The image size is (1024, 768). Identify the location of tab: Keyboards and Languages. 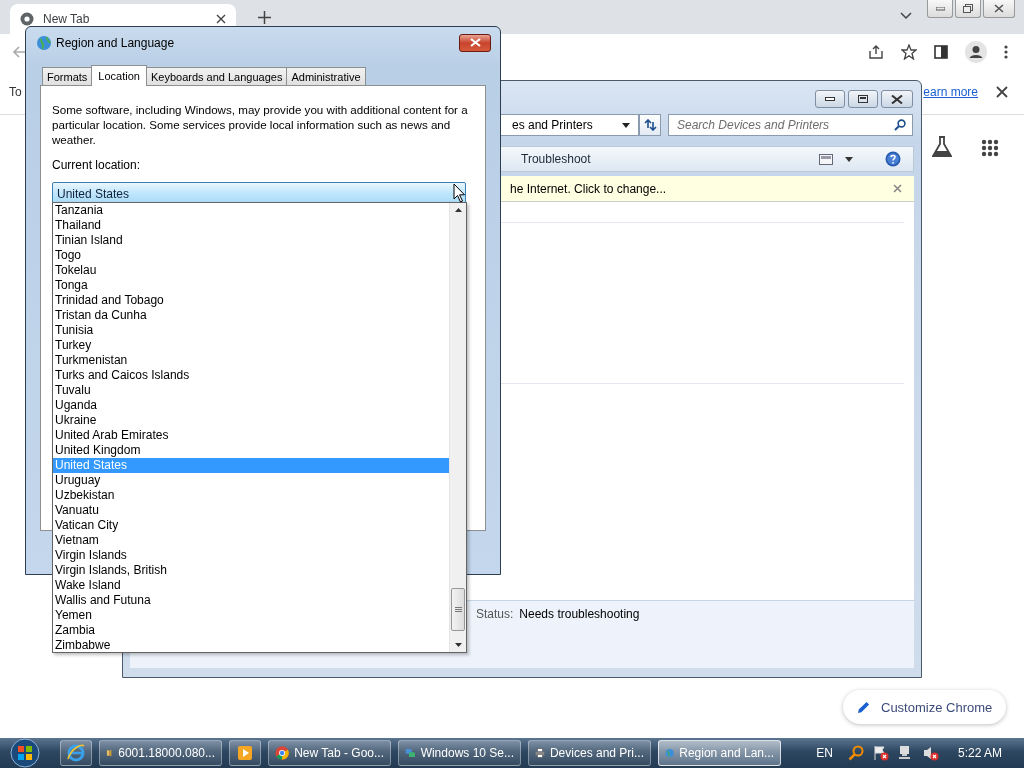
(216, 76).